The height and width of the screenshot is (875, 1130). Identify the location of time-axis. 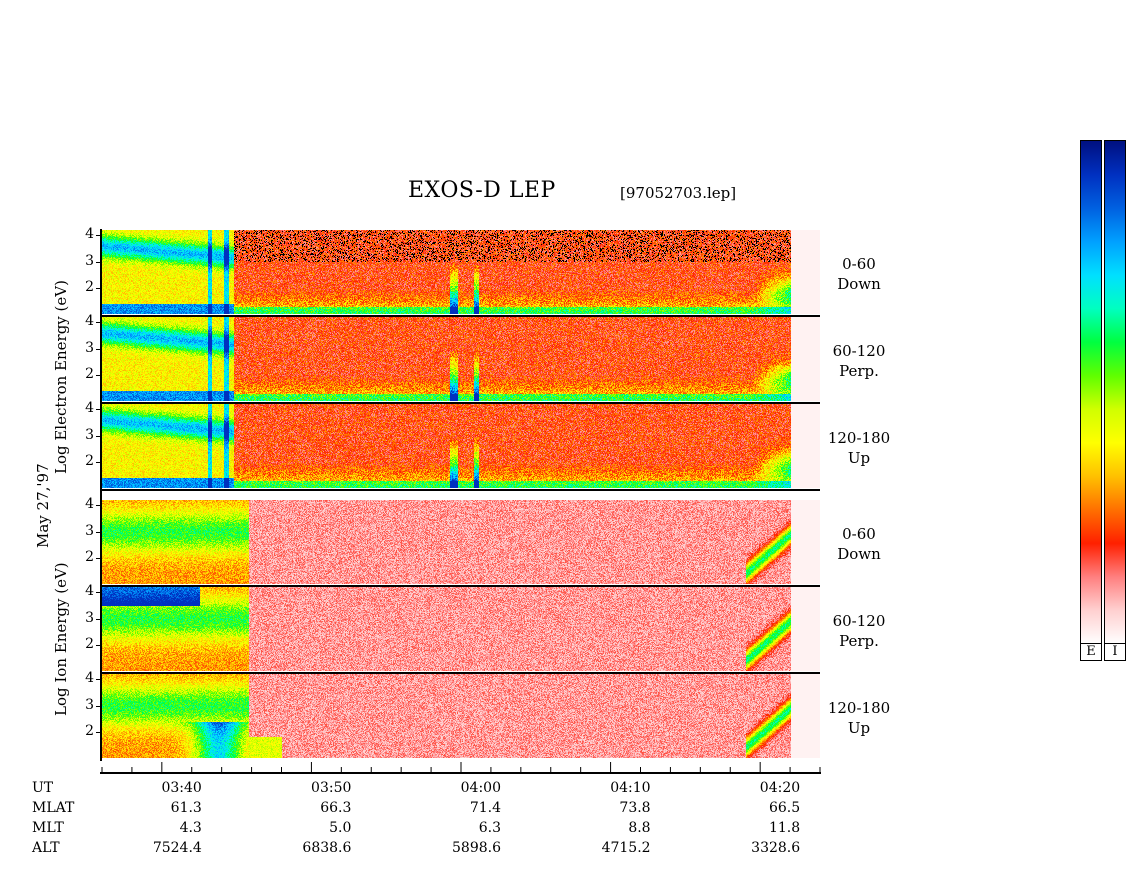
(460, 768).